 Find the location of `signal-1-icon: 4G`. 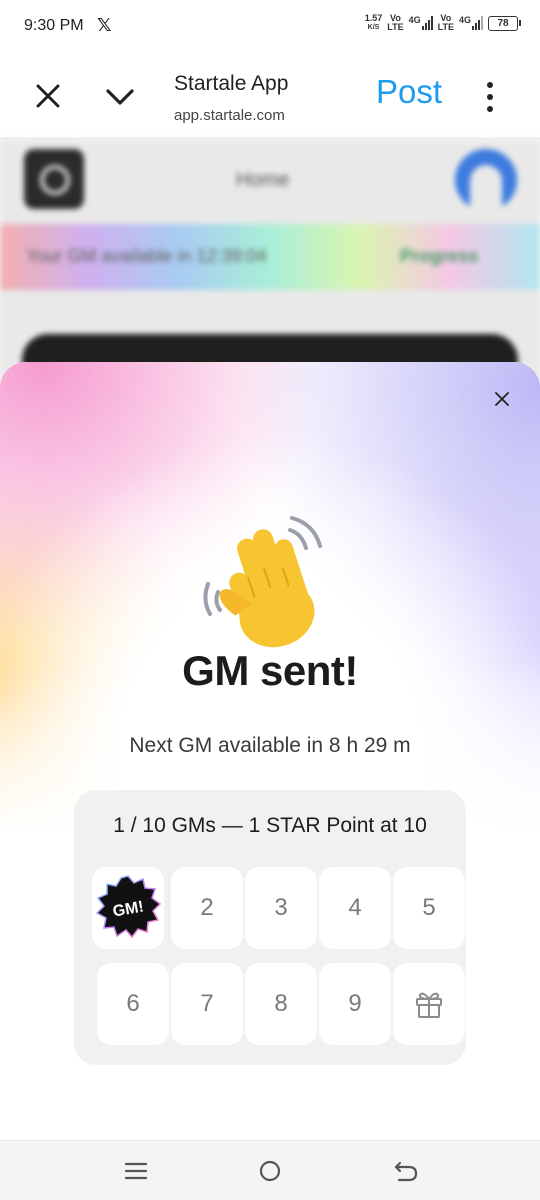

signal-1-icon: 4G is located at coordinates (421, 23).